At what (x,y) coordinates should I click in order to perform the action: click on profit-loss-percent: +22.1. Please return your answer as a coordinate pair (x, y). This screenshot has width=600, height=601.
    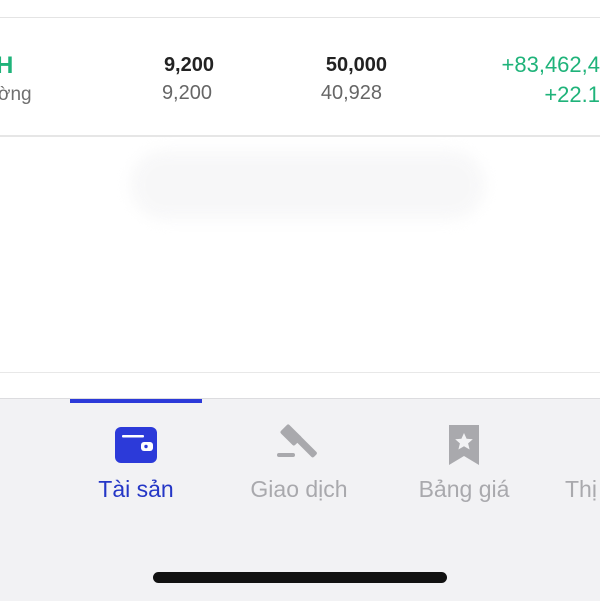
    Looking at the image, I should click on (572, 94).